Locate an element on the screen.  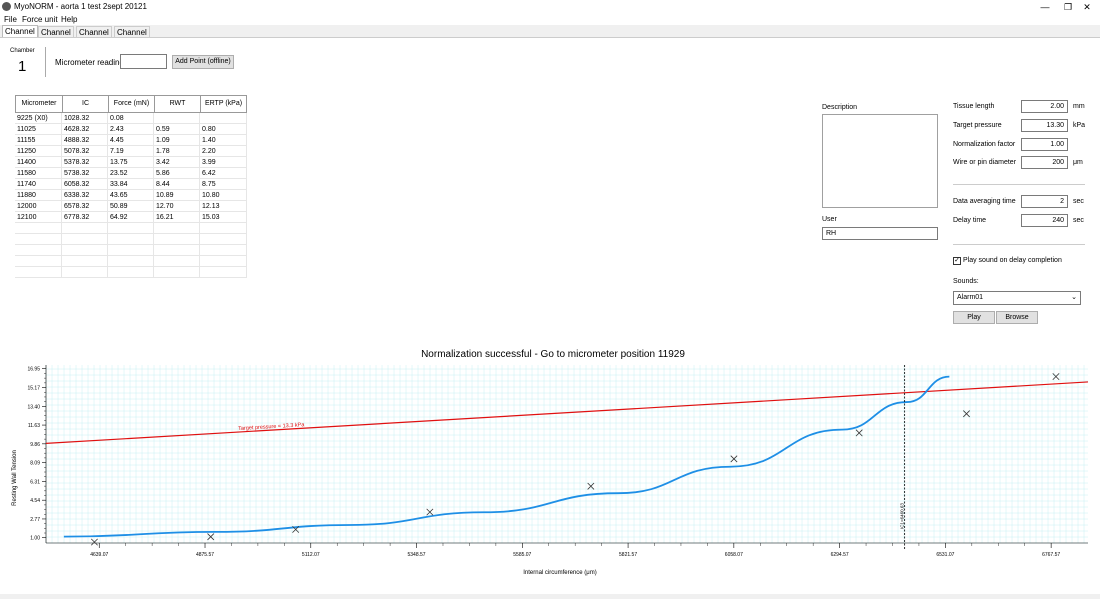
x-tick-label: 5821.57 is located at coordinates (628, 555).